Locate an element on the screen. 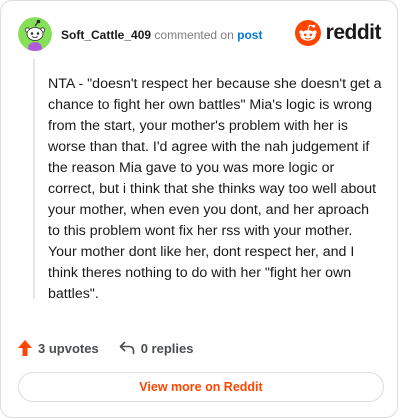  comment-meta: Soft_Cattle_409 commented on post is located at coordinates (161, 35).